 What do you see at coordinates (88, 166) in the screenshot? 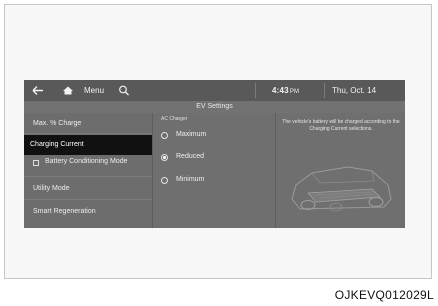
I see `sidebar-item-battery-conditioning: Battery Conditioning Mode` at bounding box center [88, 166].